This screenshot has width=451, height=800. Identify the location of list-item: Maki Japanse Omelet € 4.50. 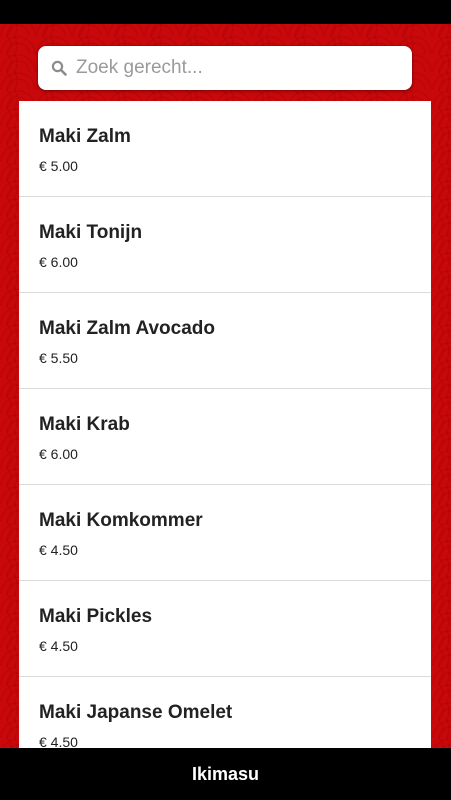
(225, 712).